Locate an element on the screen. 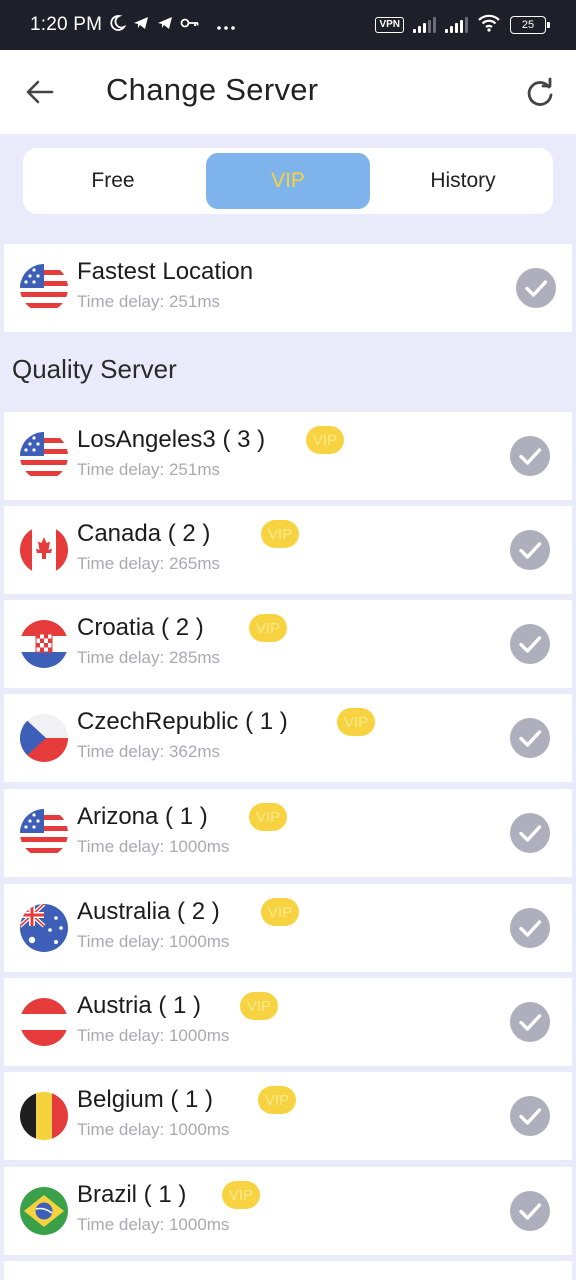  battery-icon: 25 is located at coordinates (530, 25).